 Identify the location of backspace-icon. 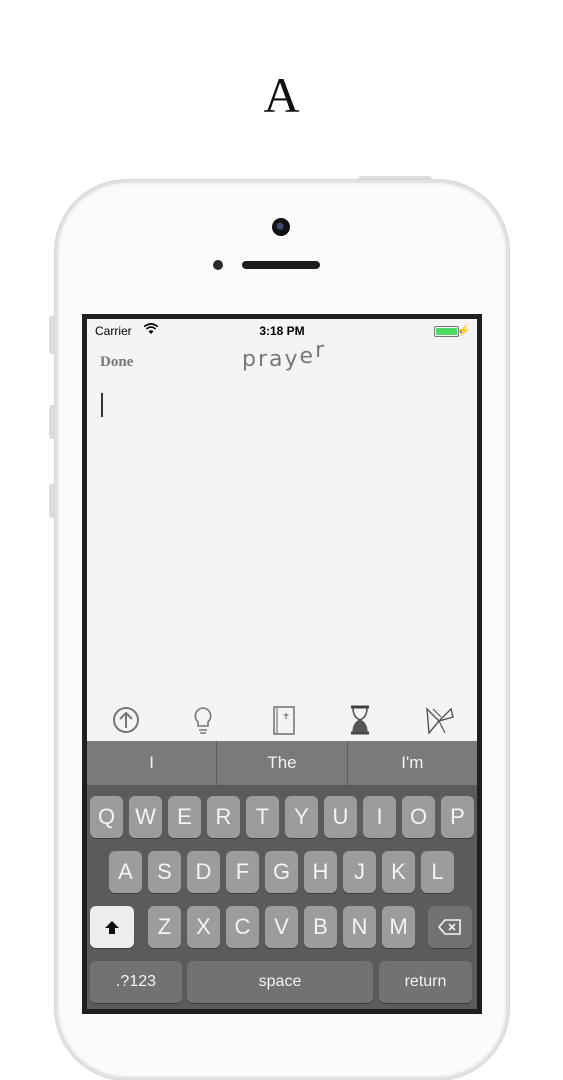
(449, 926).